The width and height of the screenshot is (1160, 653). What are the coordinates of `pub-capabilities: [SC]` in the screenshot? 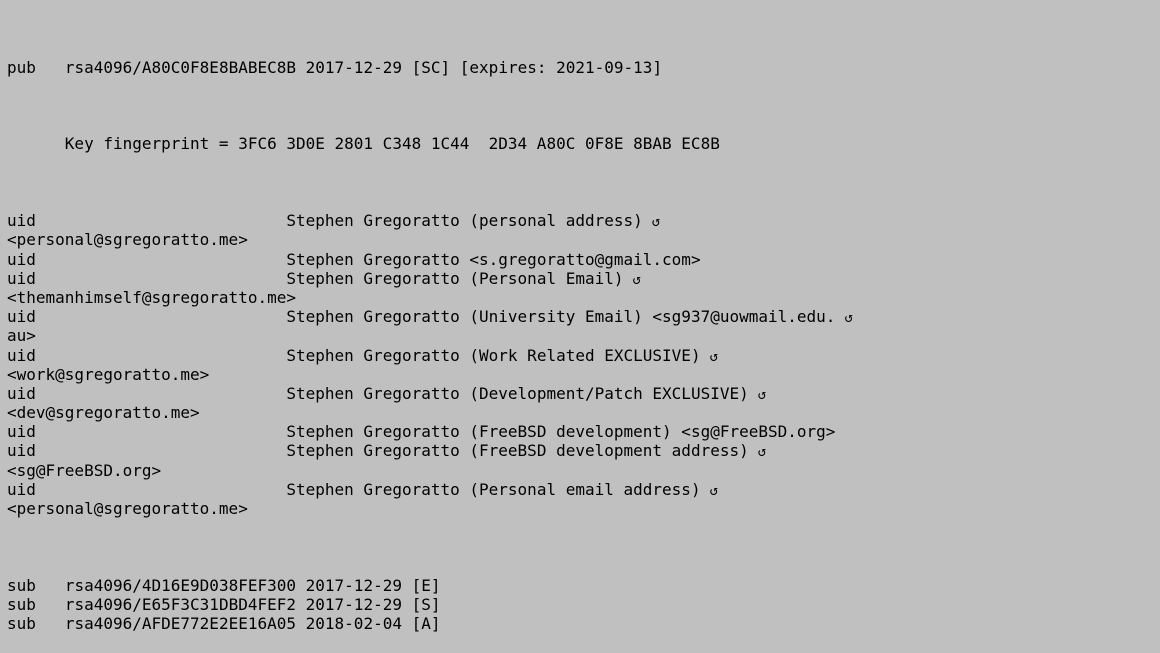 It's located at (431, 67).